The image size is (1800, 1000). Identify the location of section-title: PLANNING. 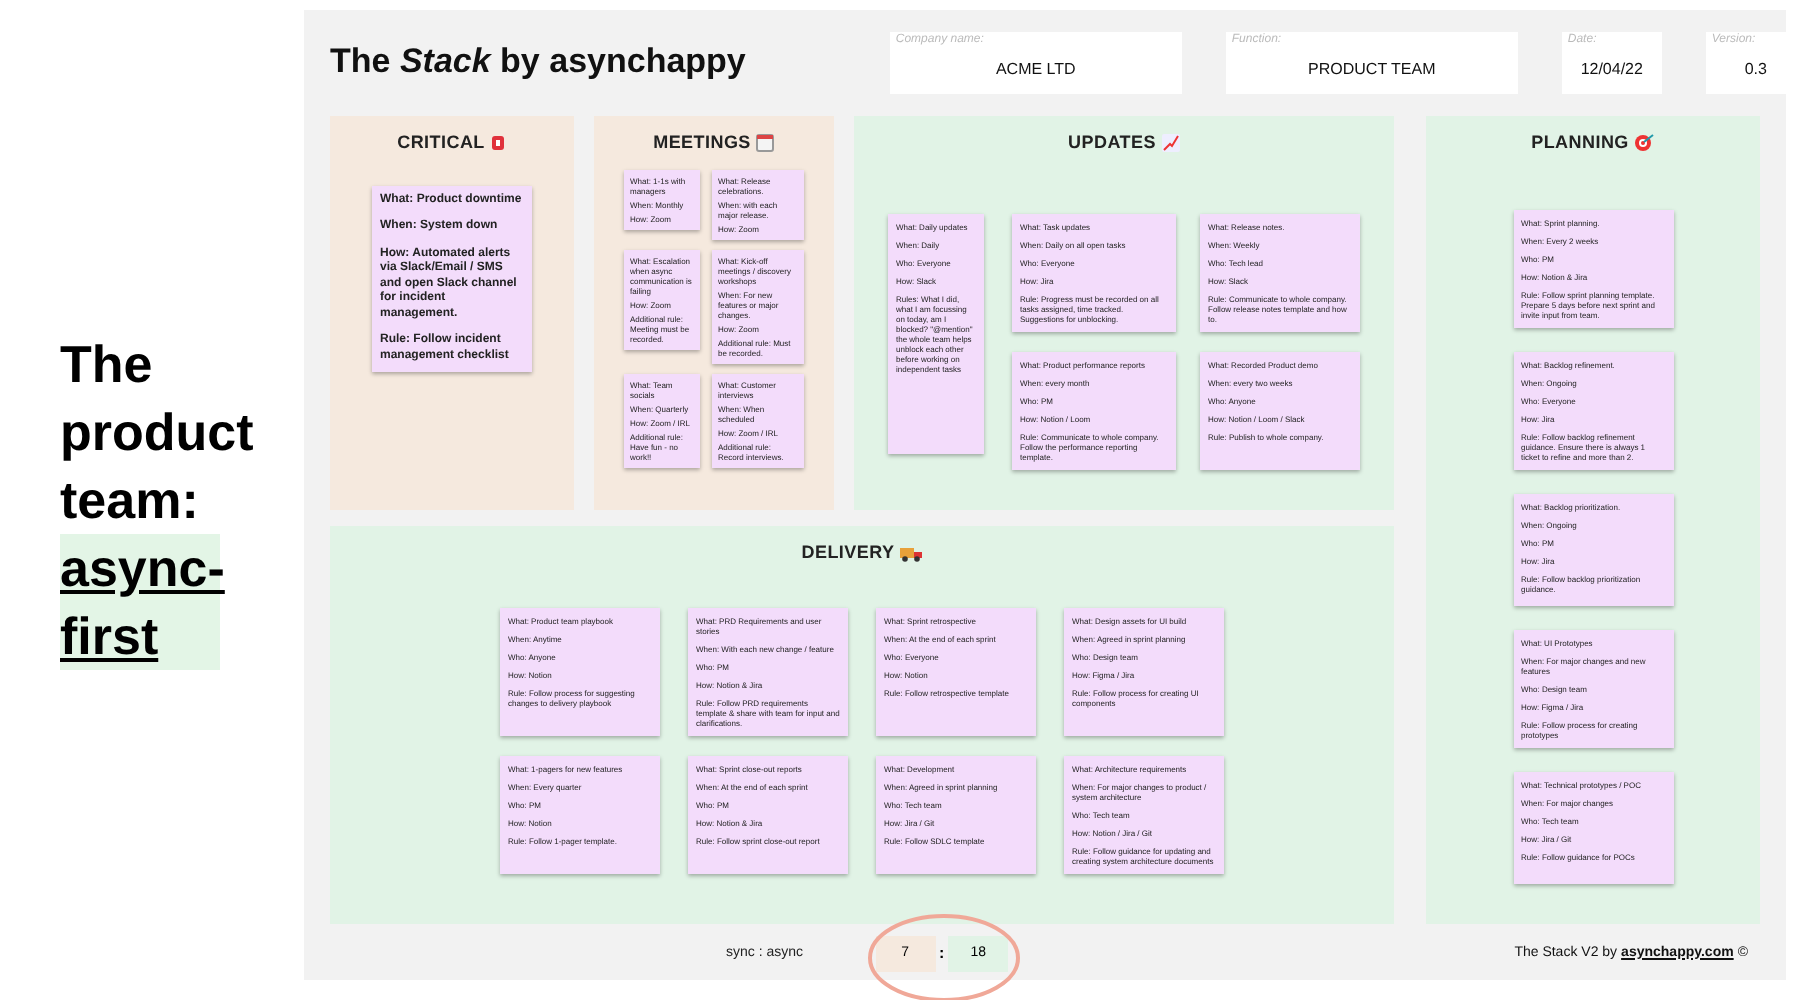
(1580, 143).